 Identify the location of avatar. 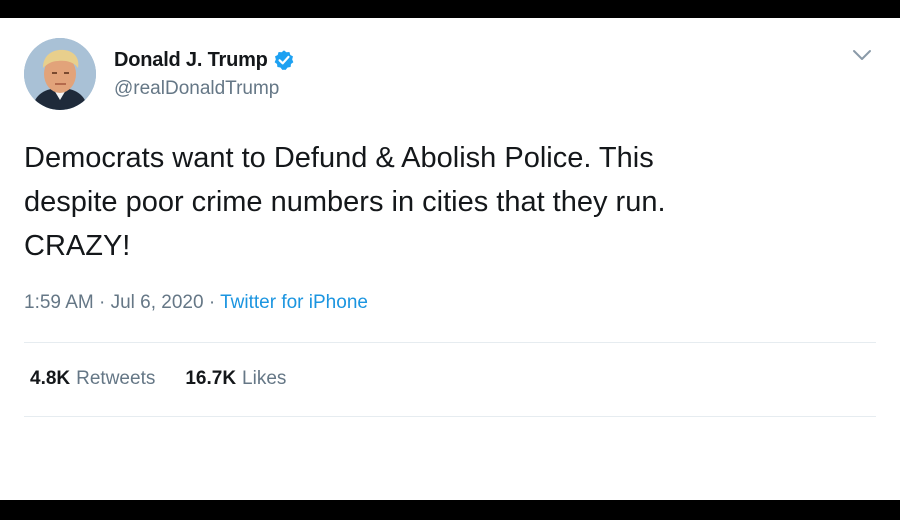
(60, 74).